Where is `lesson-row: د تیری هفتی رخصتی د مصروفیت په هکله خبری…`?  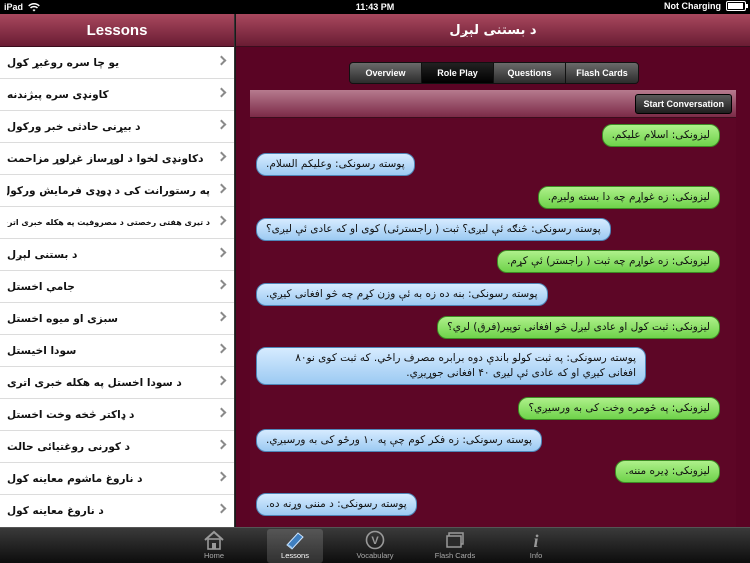 lesson-row: د تیری هفتی رخصتی د مصروفیت په هکله خبری… is located at coordinates (117, 223).